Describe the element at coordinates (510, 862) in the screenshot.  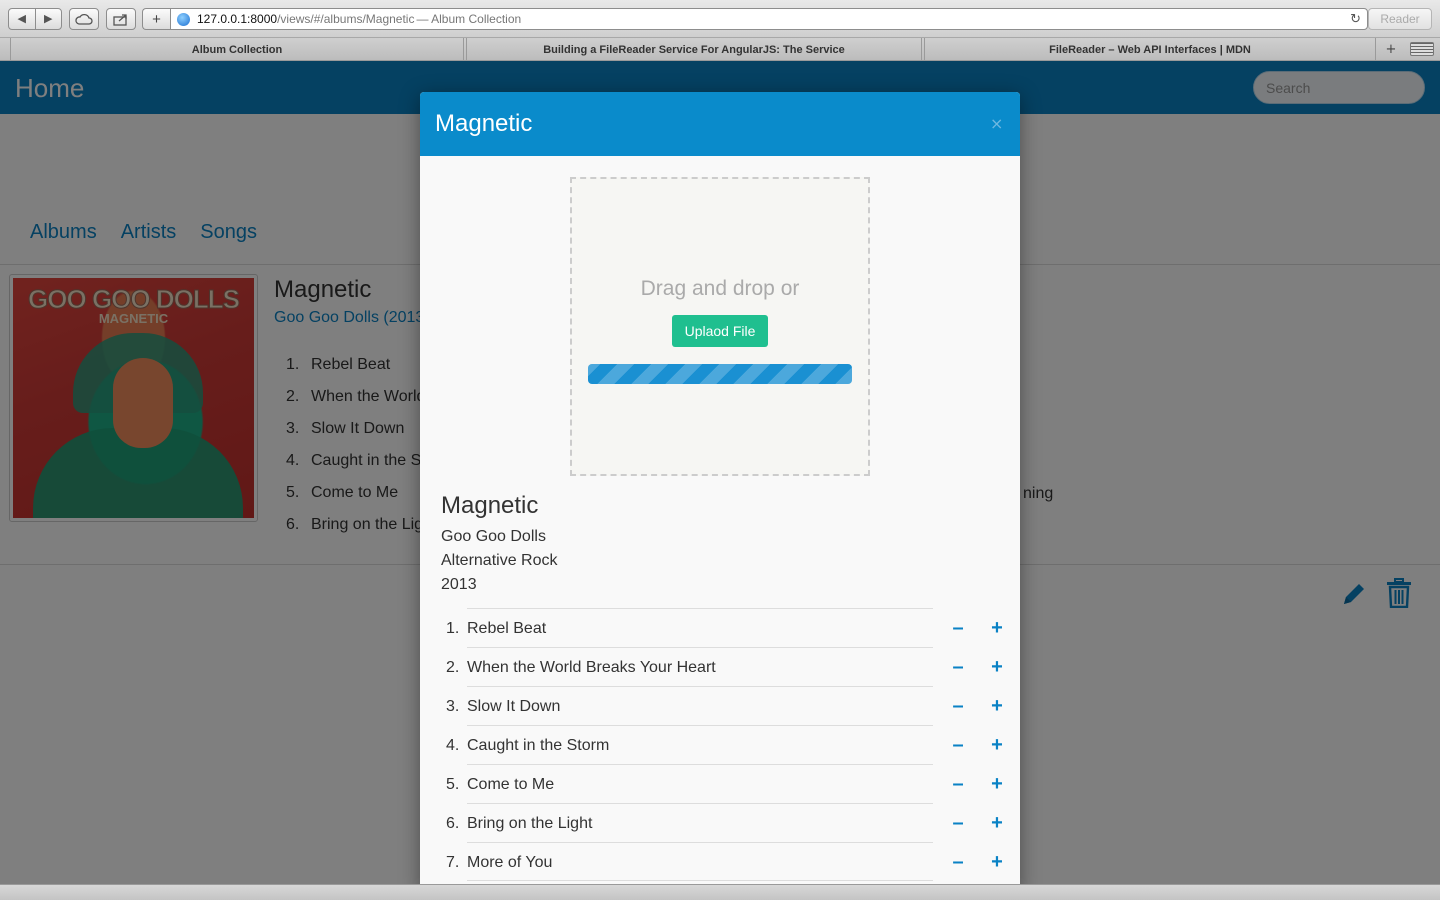
I see `track-name: More of You` at that location.